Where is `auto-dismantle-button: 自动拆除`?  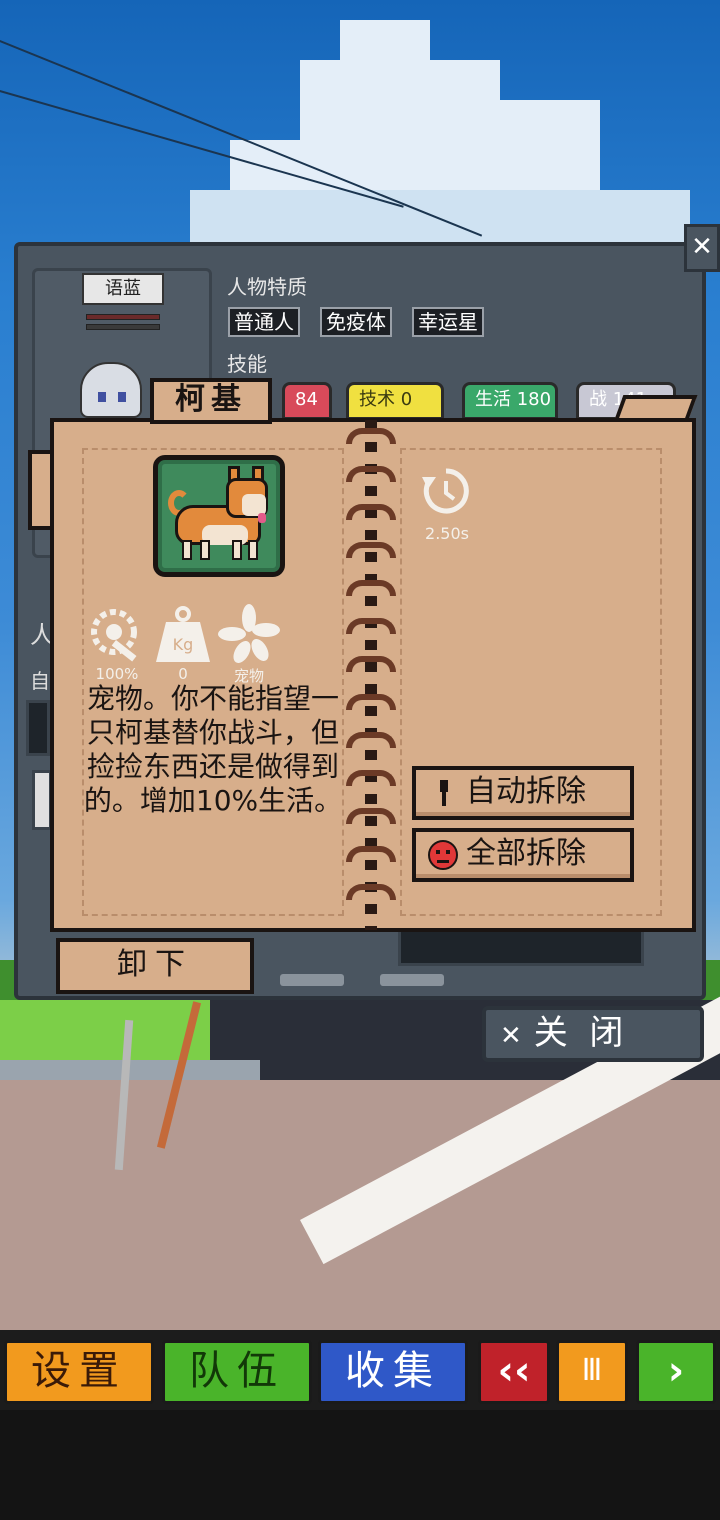
auto-dismantle-button: 自动拆除 is located at coordinates (523, 793).